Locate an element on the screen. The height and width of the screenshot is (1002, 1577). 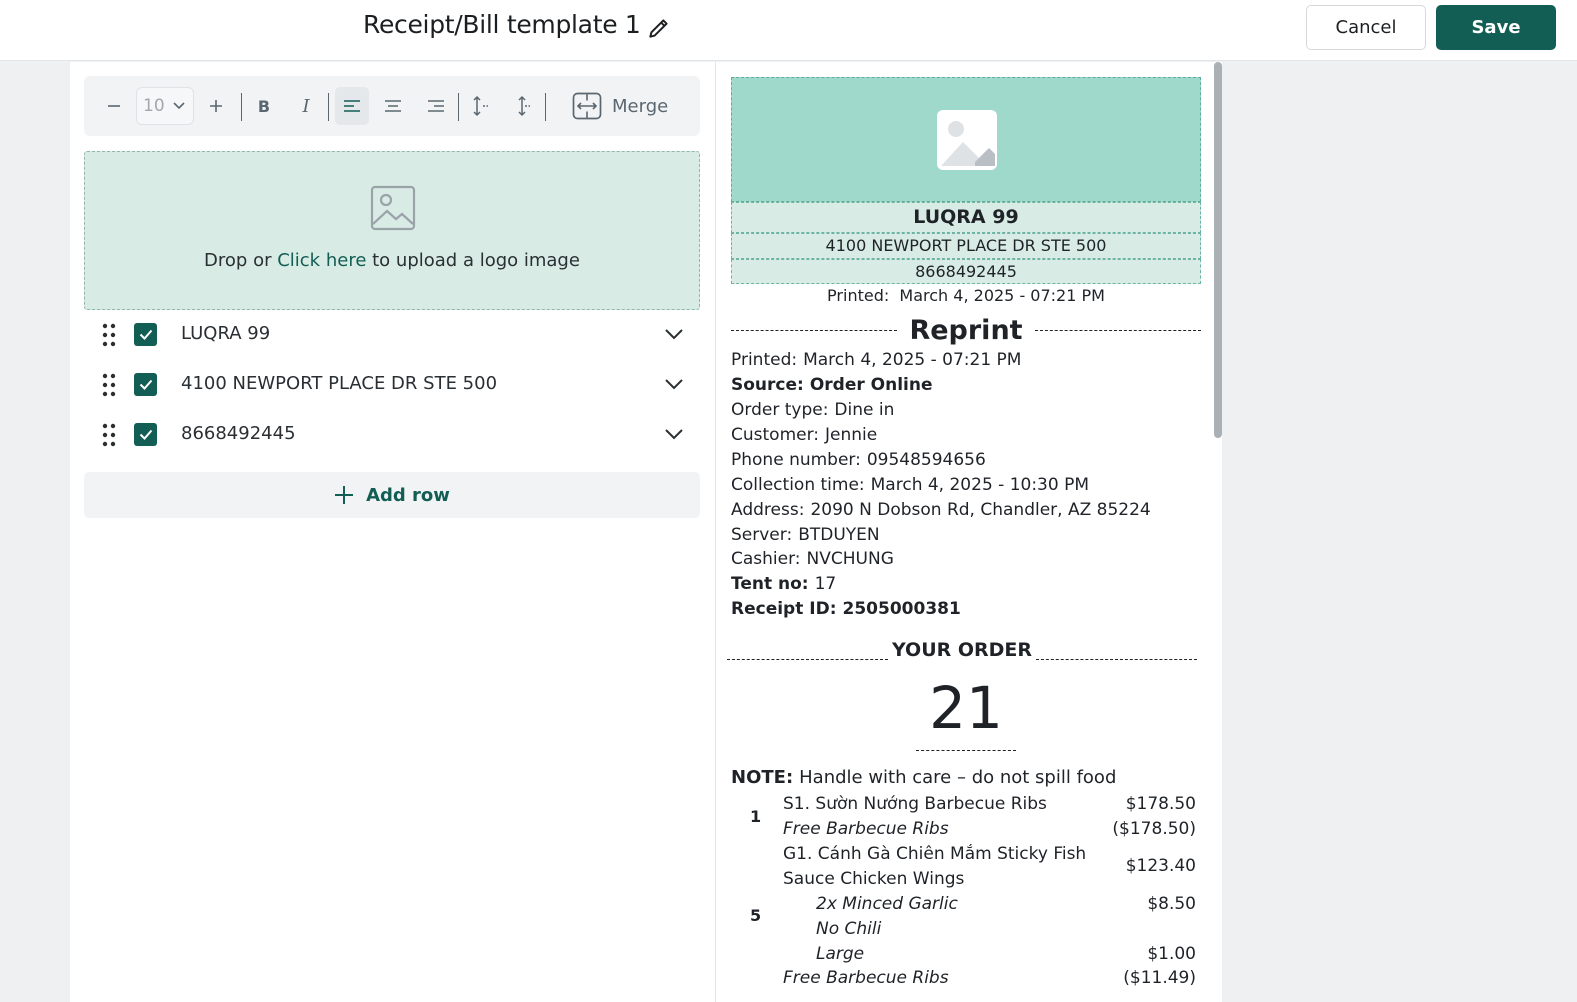
item-name-line2: Sauce Chicken Wings is located at coordinates (874, 879).